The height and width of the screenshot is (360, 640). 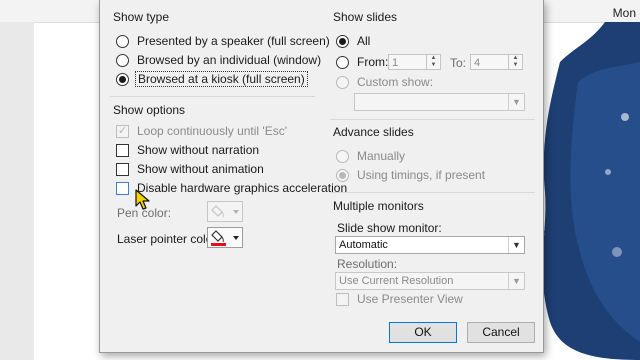 I want to click on option-label: Browsed at a kiosk (full screen), so click(x=221, y=79).